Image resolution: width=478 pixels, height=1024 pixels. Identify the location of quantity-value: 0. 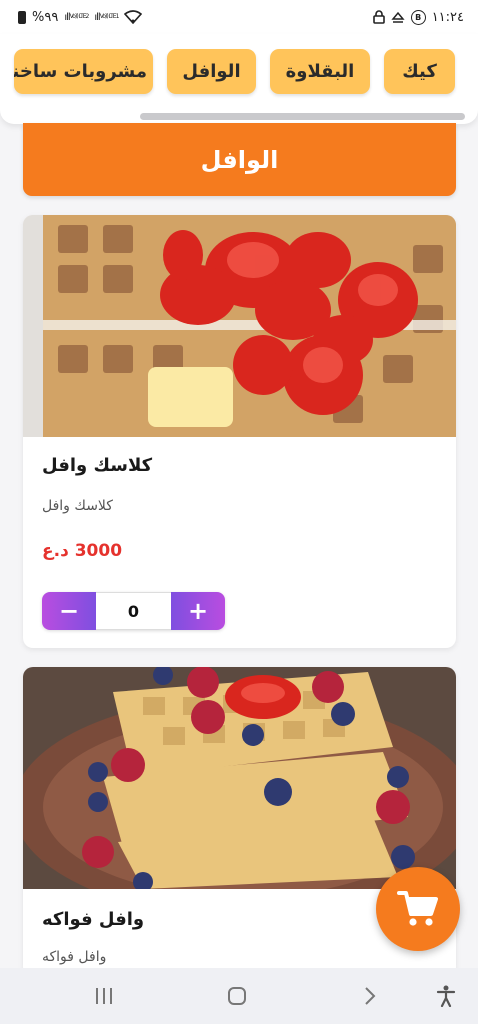
(133, 611).